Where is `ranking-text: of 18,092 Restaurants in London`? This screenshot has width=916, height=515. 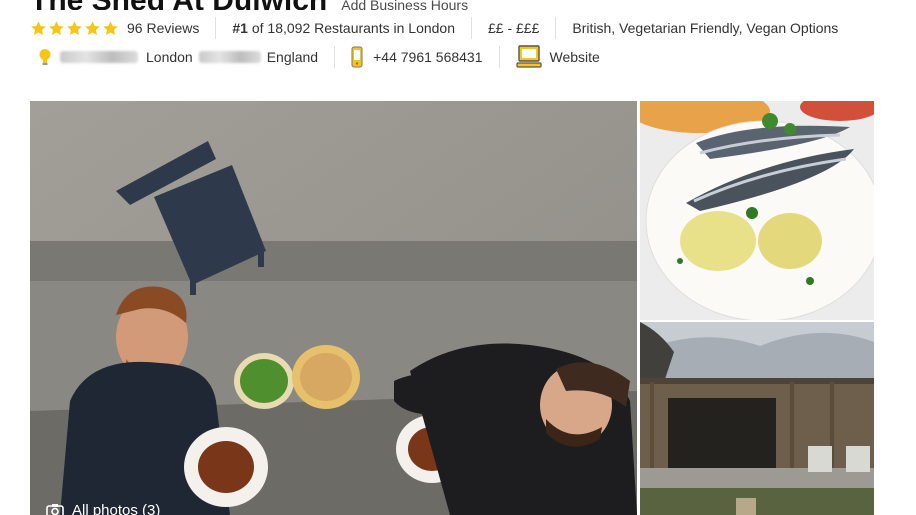 ranking-text: of 18,092 Restaurants in London is located at coordinates (353, 28).